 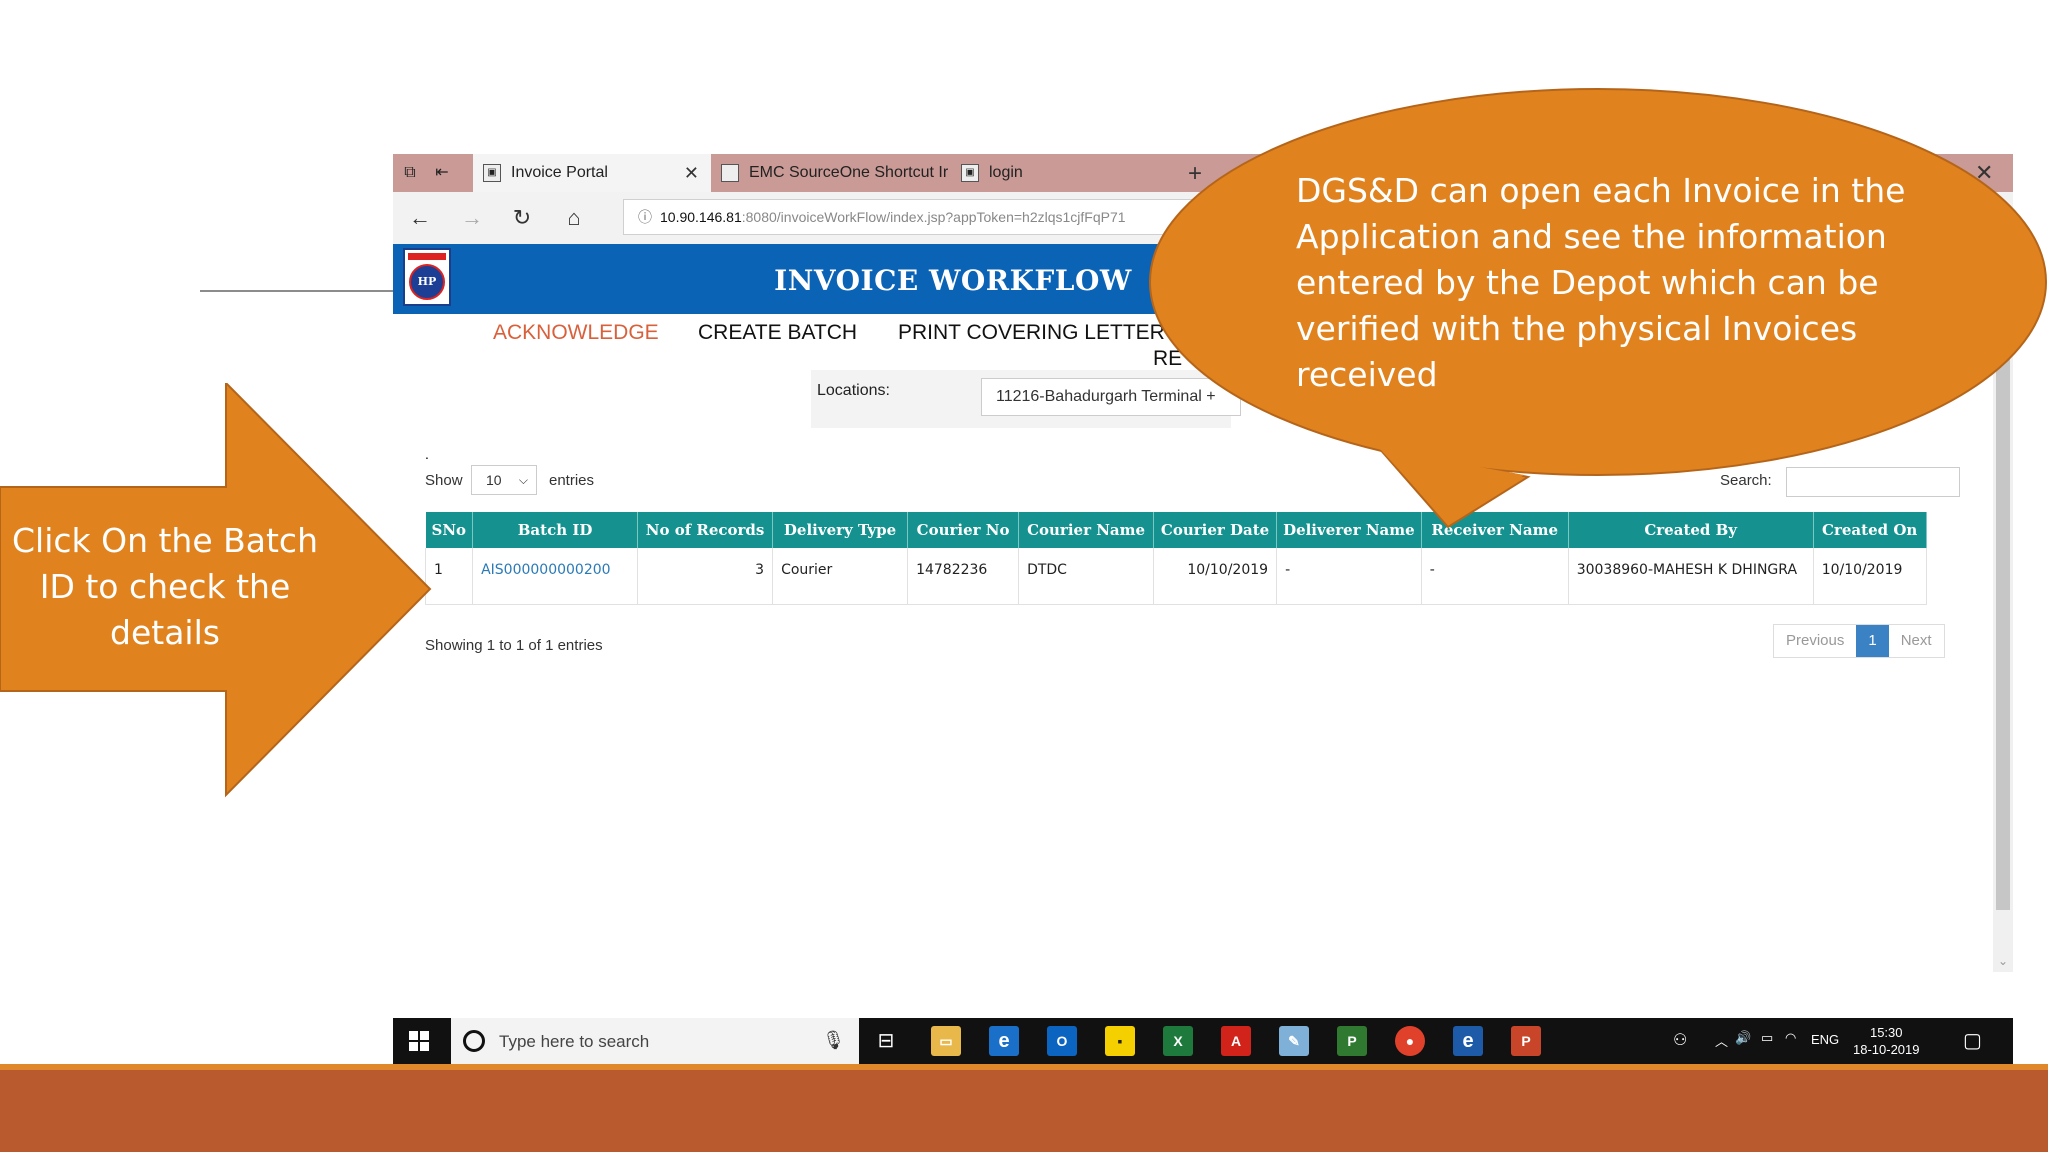 What do you see at coordinates (523, 480) in the screenshot?
I see `chevron-down-icon: ⌵` at bounding box center [523, 480].